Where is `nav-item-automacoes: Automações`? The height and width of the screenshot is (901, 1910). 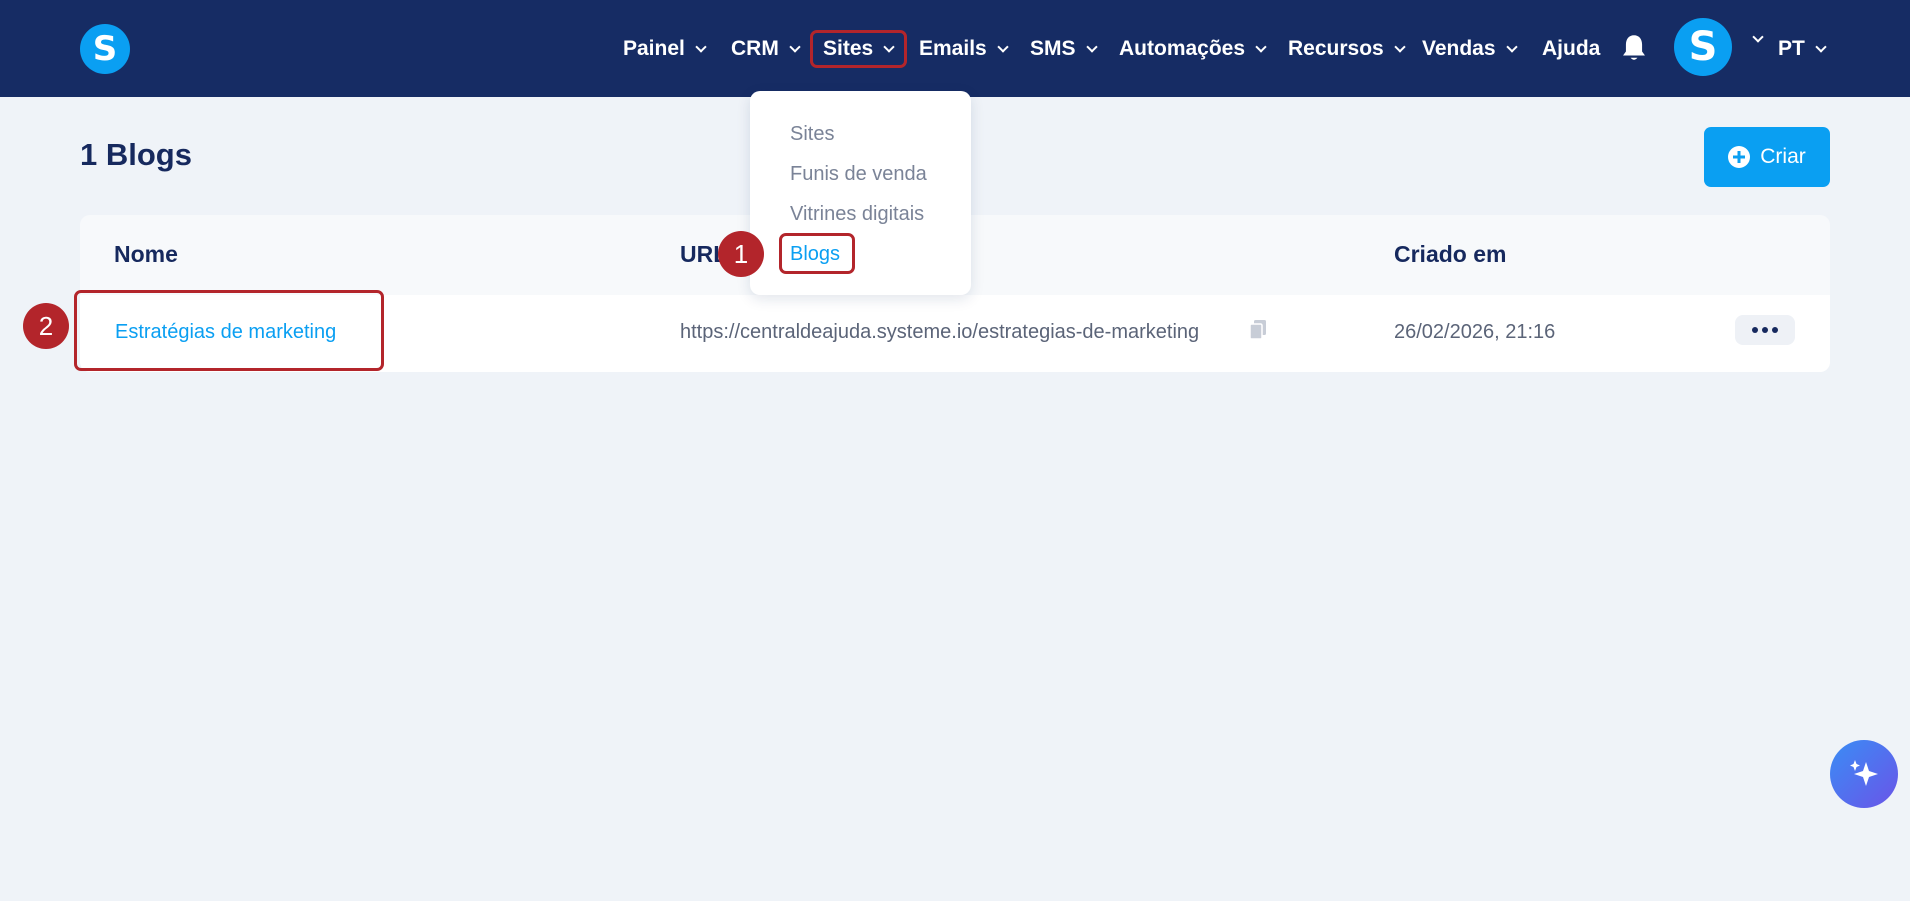 nav-item-automacoes: Automações is located at coordinates (1193, 49).